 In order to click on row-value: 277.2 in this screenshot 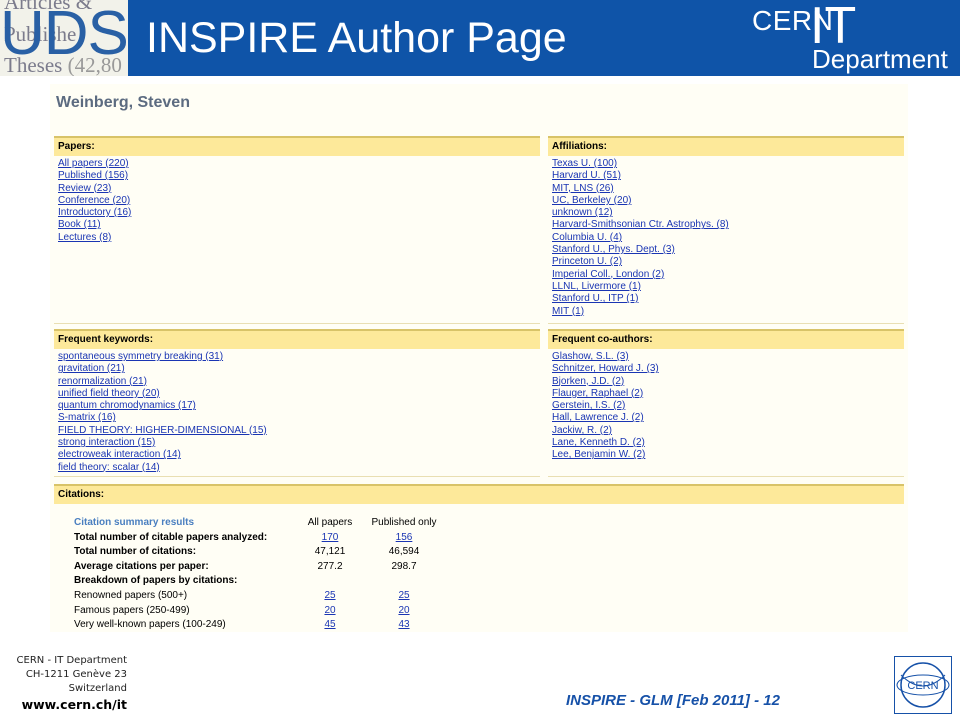, I will do `click(330, 566)`.